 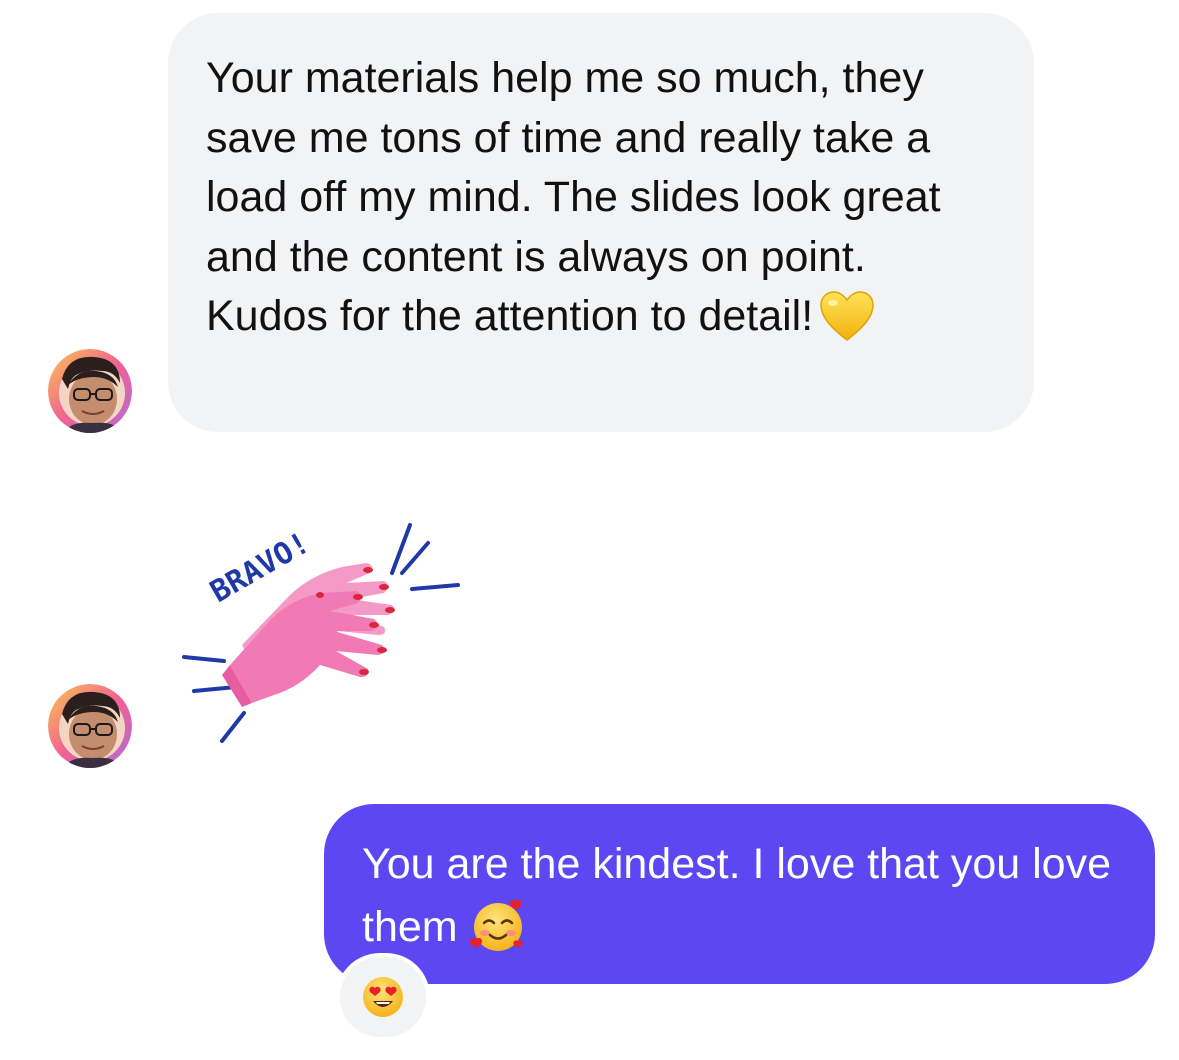 I want to click on yellow-heart-icon, so click(x=847, y=324).